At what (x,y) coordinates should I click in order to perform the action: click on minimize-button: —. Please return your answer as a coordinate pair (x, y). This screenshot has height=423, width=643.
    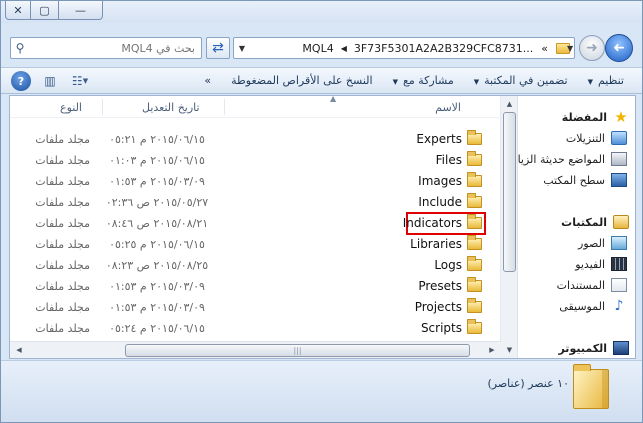
    Looking at the image, I should click on (81, 10).